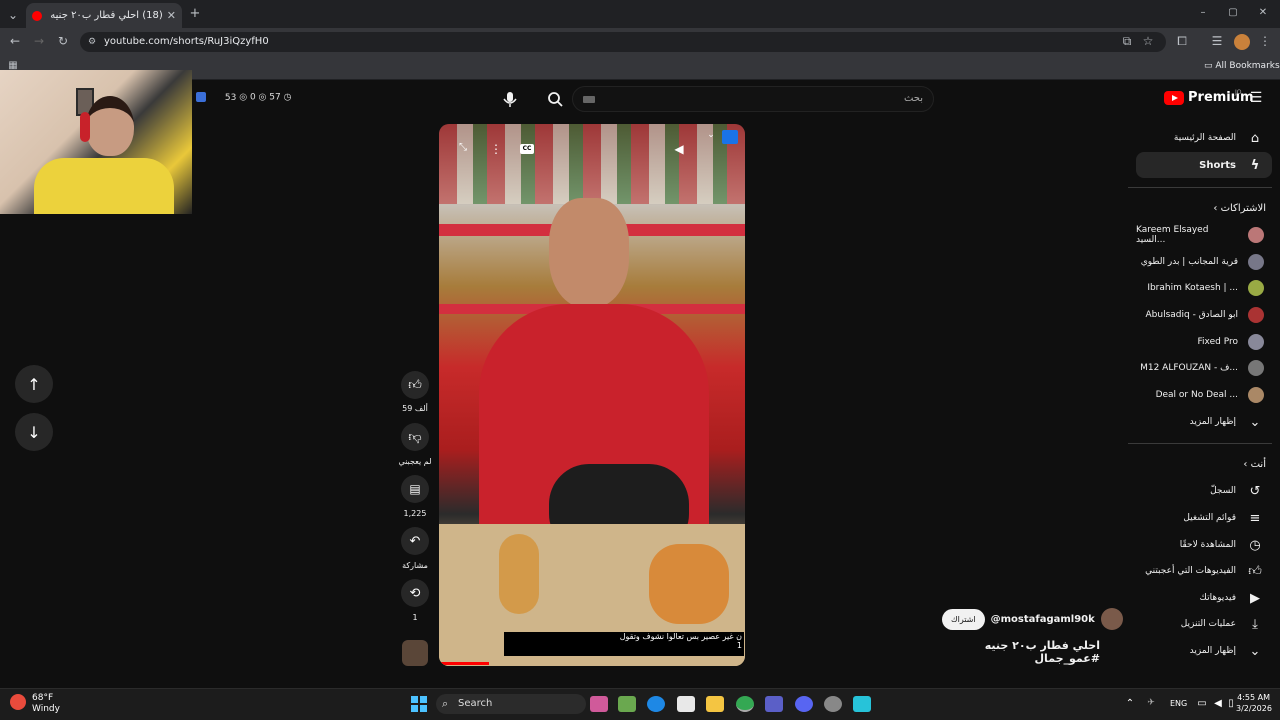 This screenshot has width=1280, height=720. What do you see at coordinates (415, 437) in the screenshot?
I see `dislike-button: 👎︎` at bounding box center [415, 437].